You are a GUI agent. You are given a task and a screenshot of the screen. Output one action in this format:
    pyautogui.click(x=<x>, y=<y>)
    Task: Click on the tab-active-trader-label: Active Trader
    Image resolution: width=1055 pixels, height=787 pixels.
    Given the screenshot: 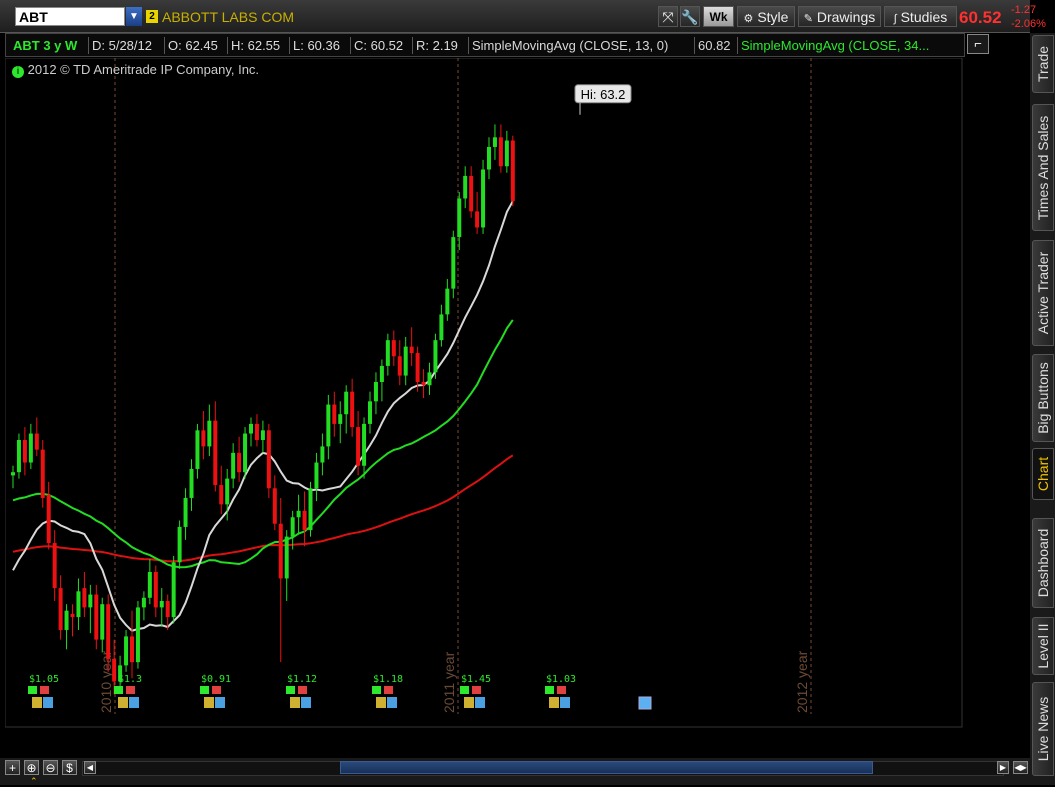 What is the action you would take?
    pyautogui.click(x=1043, y=293)
    